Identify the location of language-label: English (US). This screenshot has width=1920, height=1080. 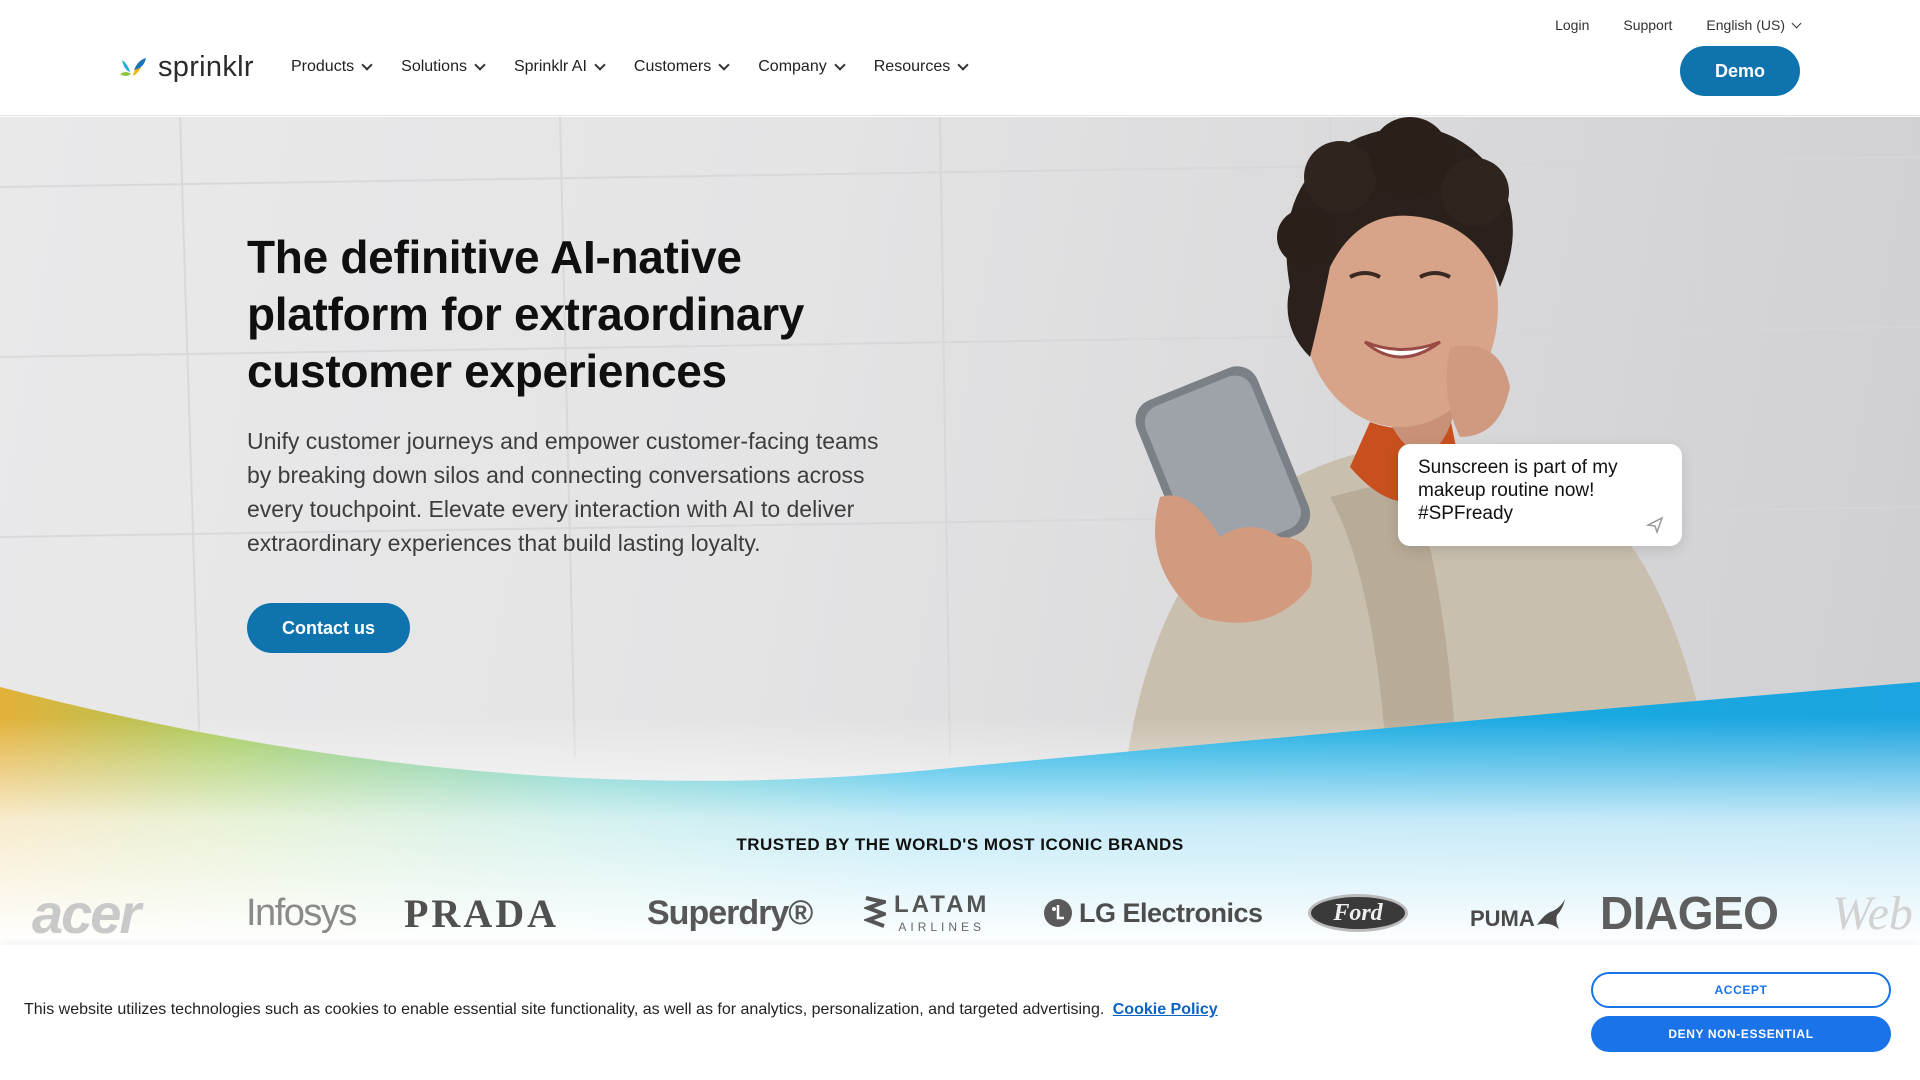
(1745, 25).